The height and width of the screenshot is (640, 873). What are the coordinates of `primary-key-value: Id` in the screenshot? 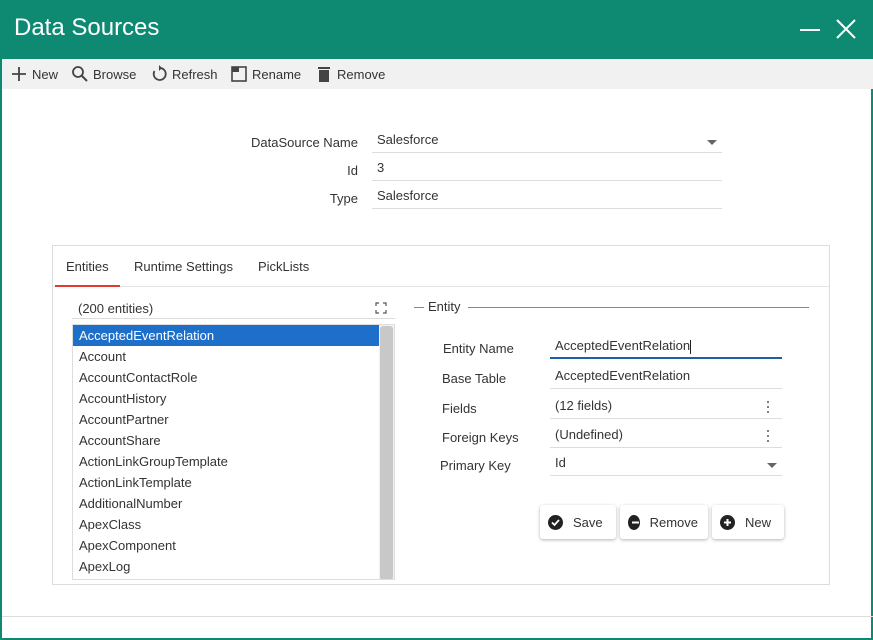 It's located at (560, 462).